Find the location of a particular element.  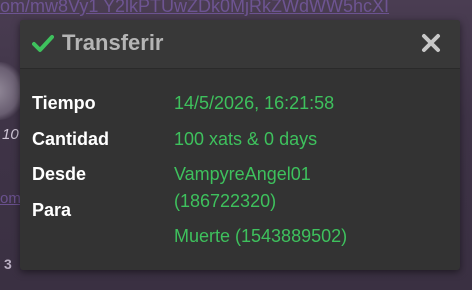

background-link-text: om is located at coordinates (10, 198).